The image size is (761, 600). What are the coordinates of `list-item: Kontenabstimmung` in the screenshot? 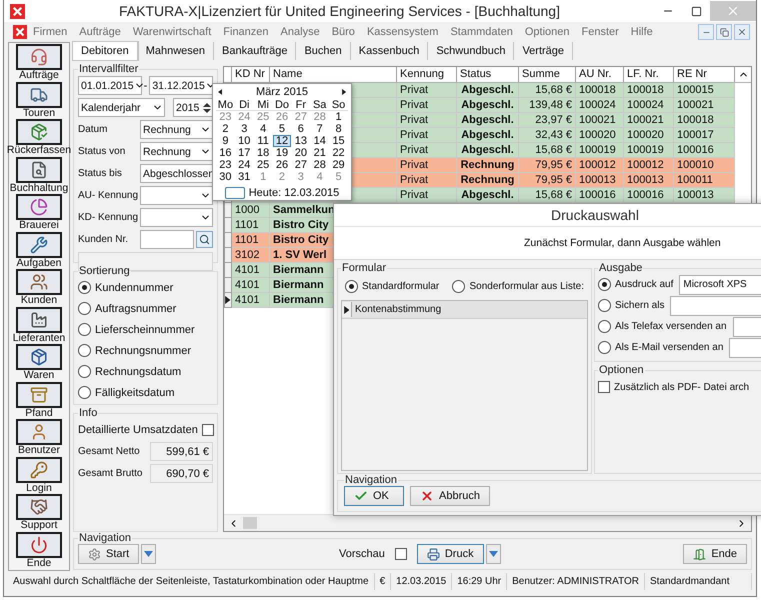 It's located at (464, 310).